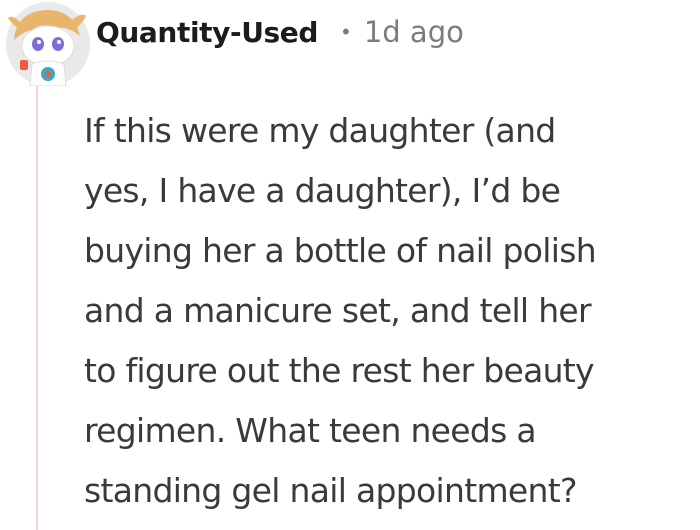 The height and width of the screenshot is (530, 700). Describe the element at coordinates (413, 32) in the screenshot. I see `timestamp: 1d ago` at that location.